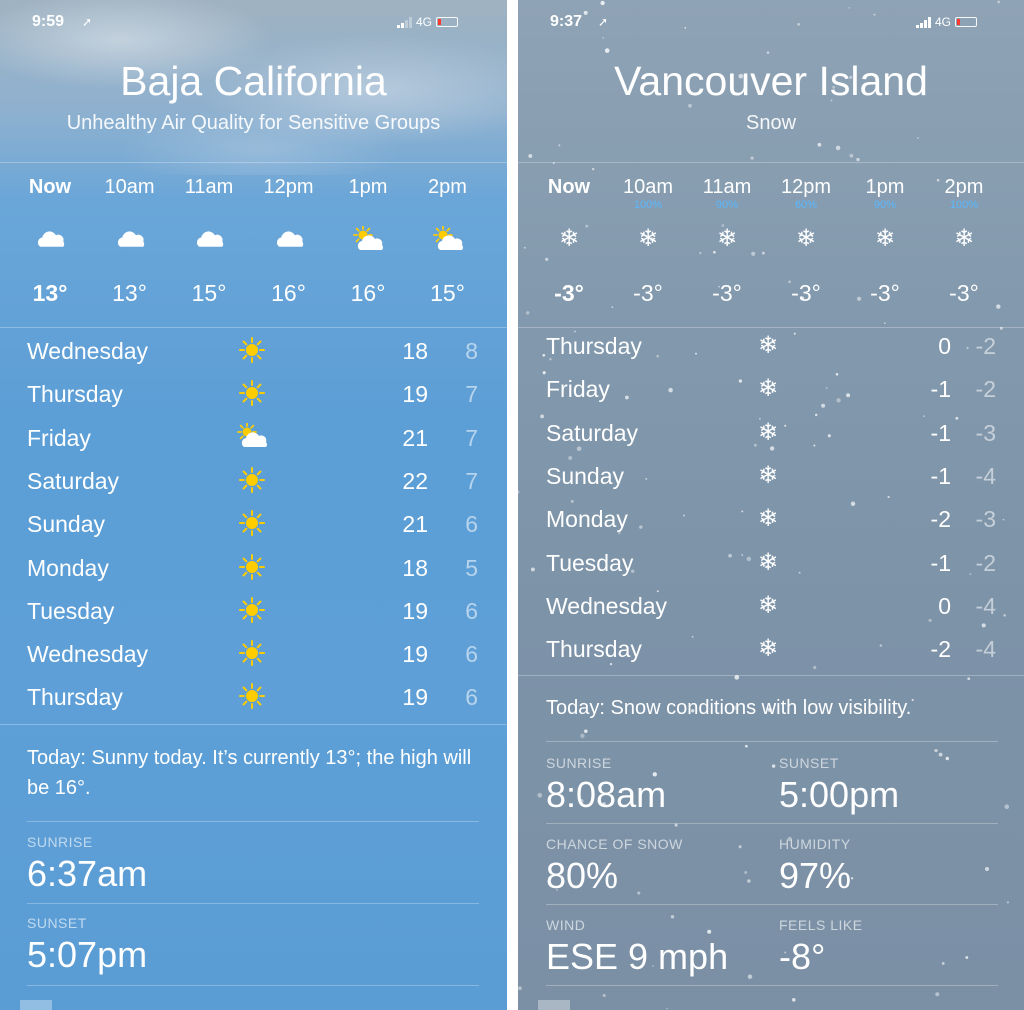  Describe the element at coordinates (253, 571) in the screenshot. I see `daily-row: Monday 18 5` at that location.